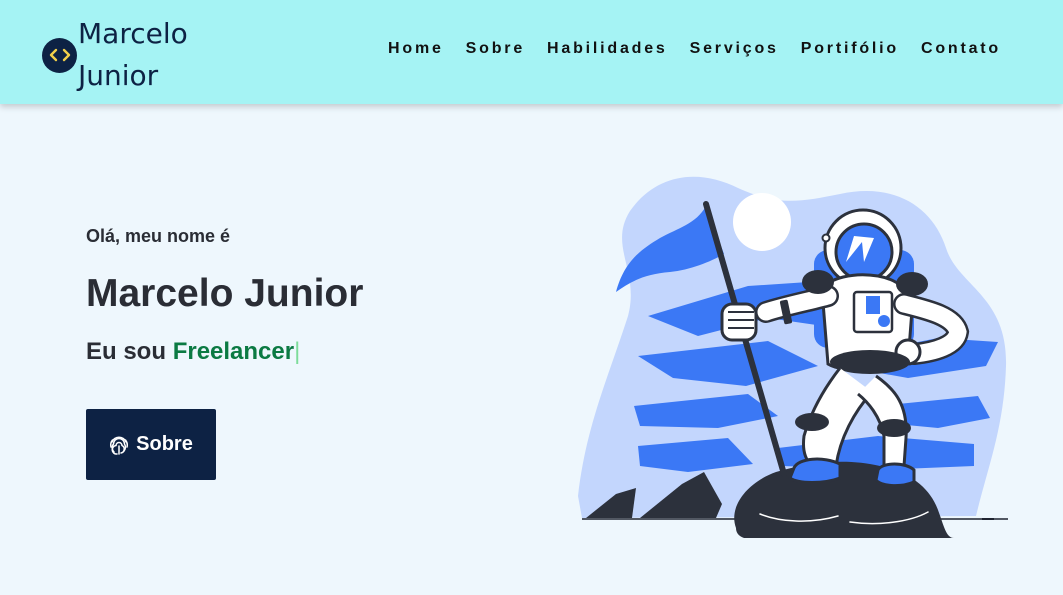 This screenshot has height=595, width=1063. Describe the element at coordinates (233, 351) in the screenshot. I see `role-highlight: Freelancer` at that location.